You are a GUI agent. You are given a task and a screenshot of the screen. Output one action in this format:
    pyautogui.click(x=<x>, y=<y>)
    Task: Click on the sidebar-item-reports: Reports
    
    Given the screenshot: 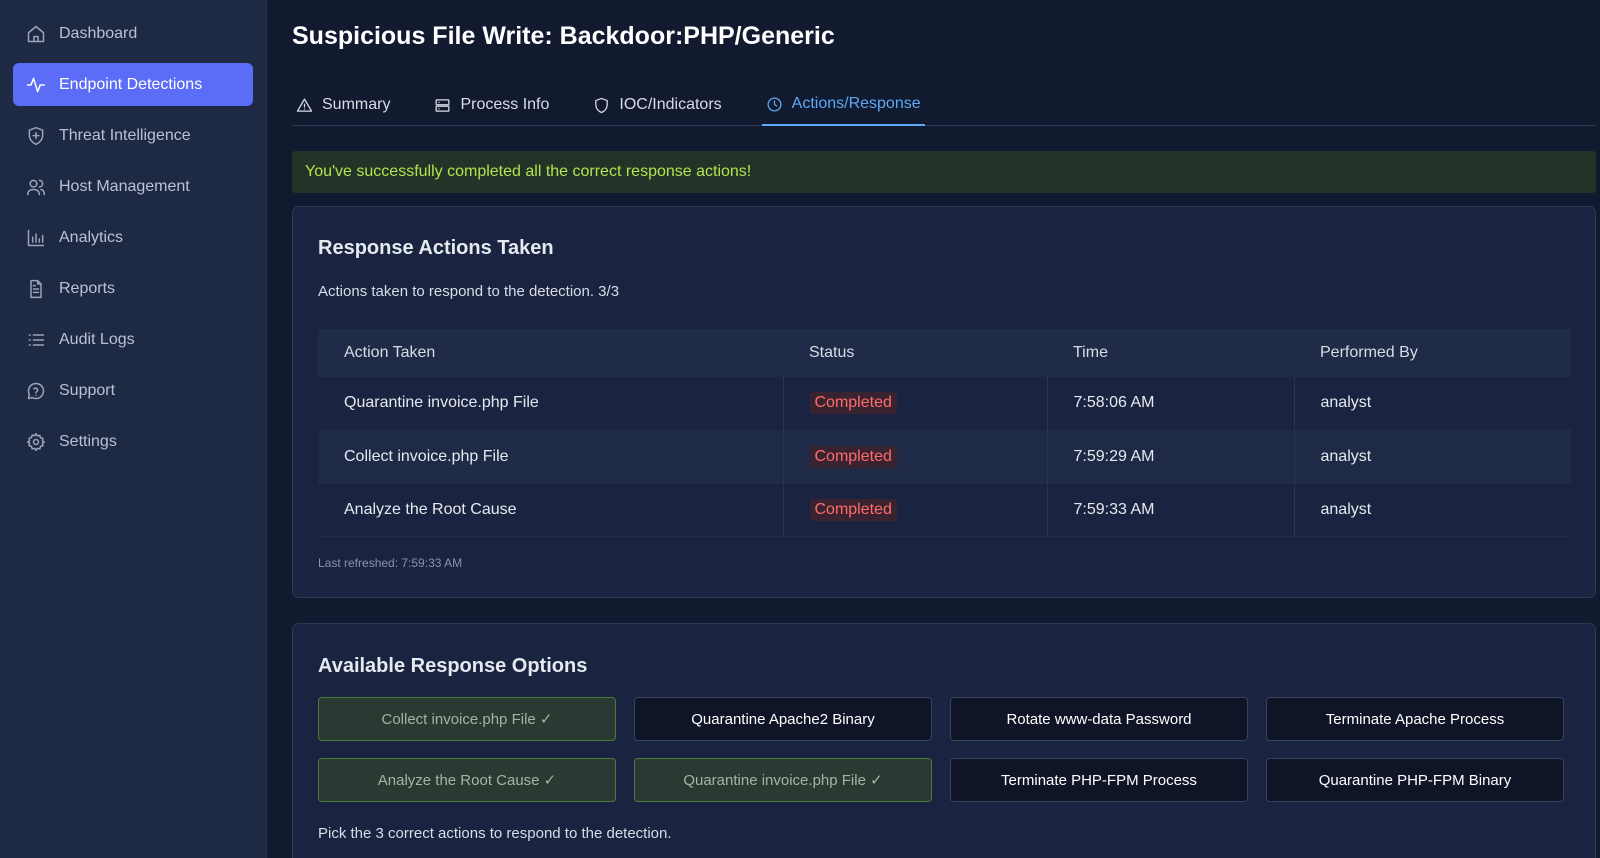 What is the action you would take?
    pyautogui.click(x=133, y=288)
    